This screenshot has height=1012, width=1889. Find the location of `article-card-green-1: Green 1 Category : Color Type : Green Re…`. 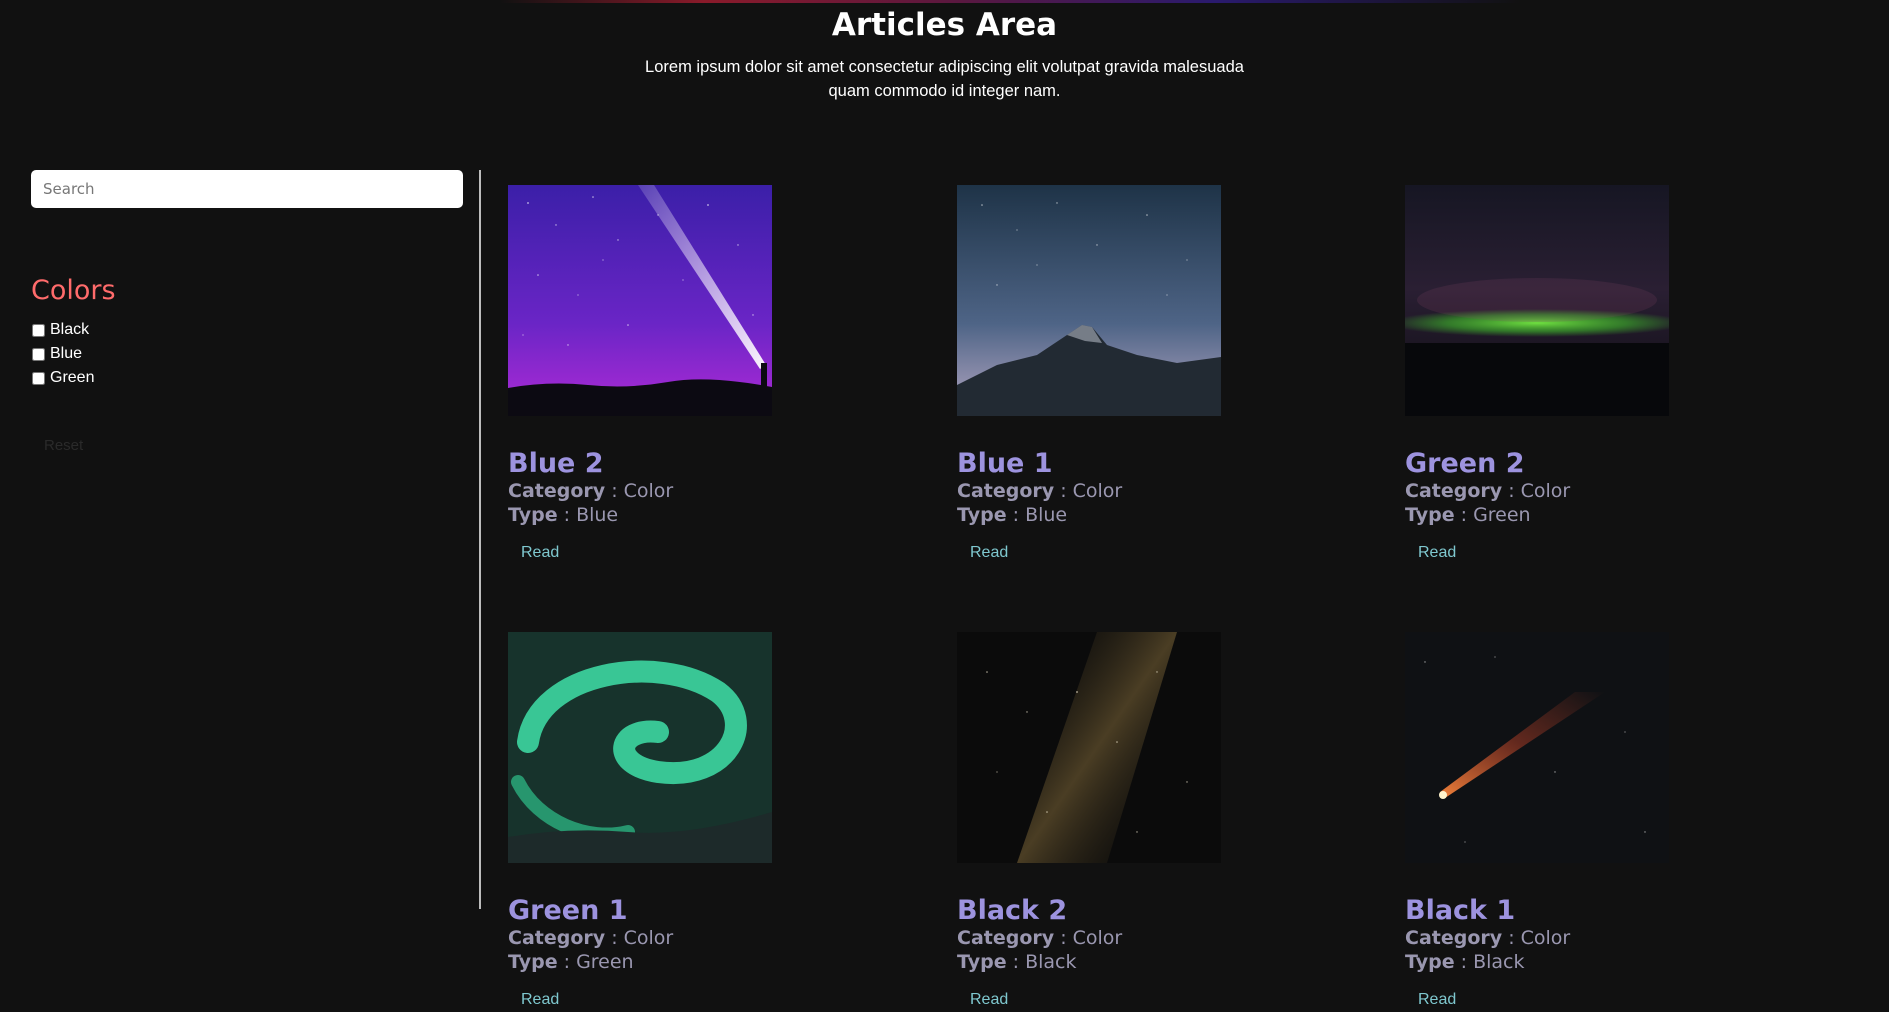

article-card-green-1: Green 1 Category : Color Type : Green Re… is located at coordinates (640, 822).